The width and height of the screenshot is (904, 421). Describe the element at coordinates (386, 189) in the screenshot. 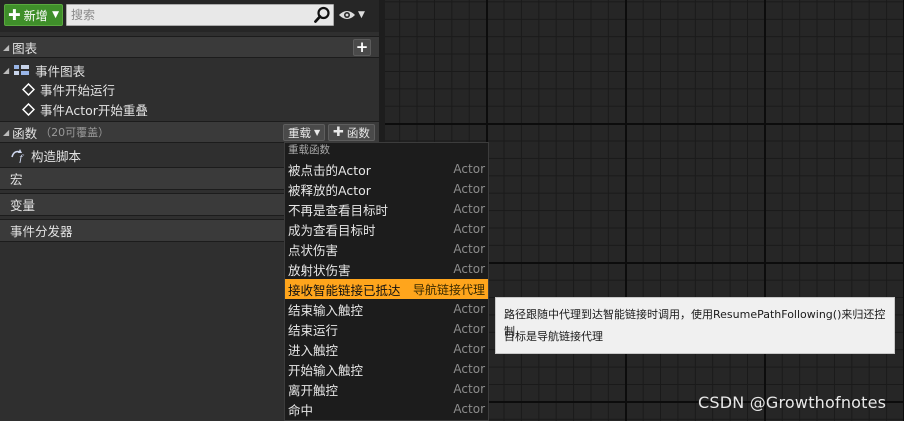

I see `menu-item: 被释放的Actor Actor` at that location.